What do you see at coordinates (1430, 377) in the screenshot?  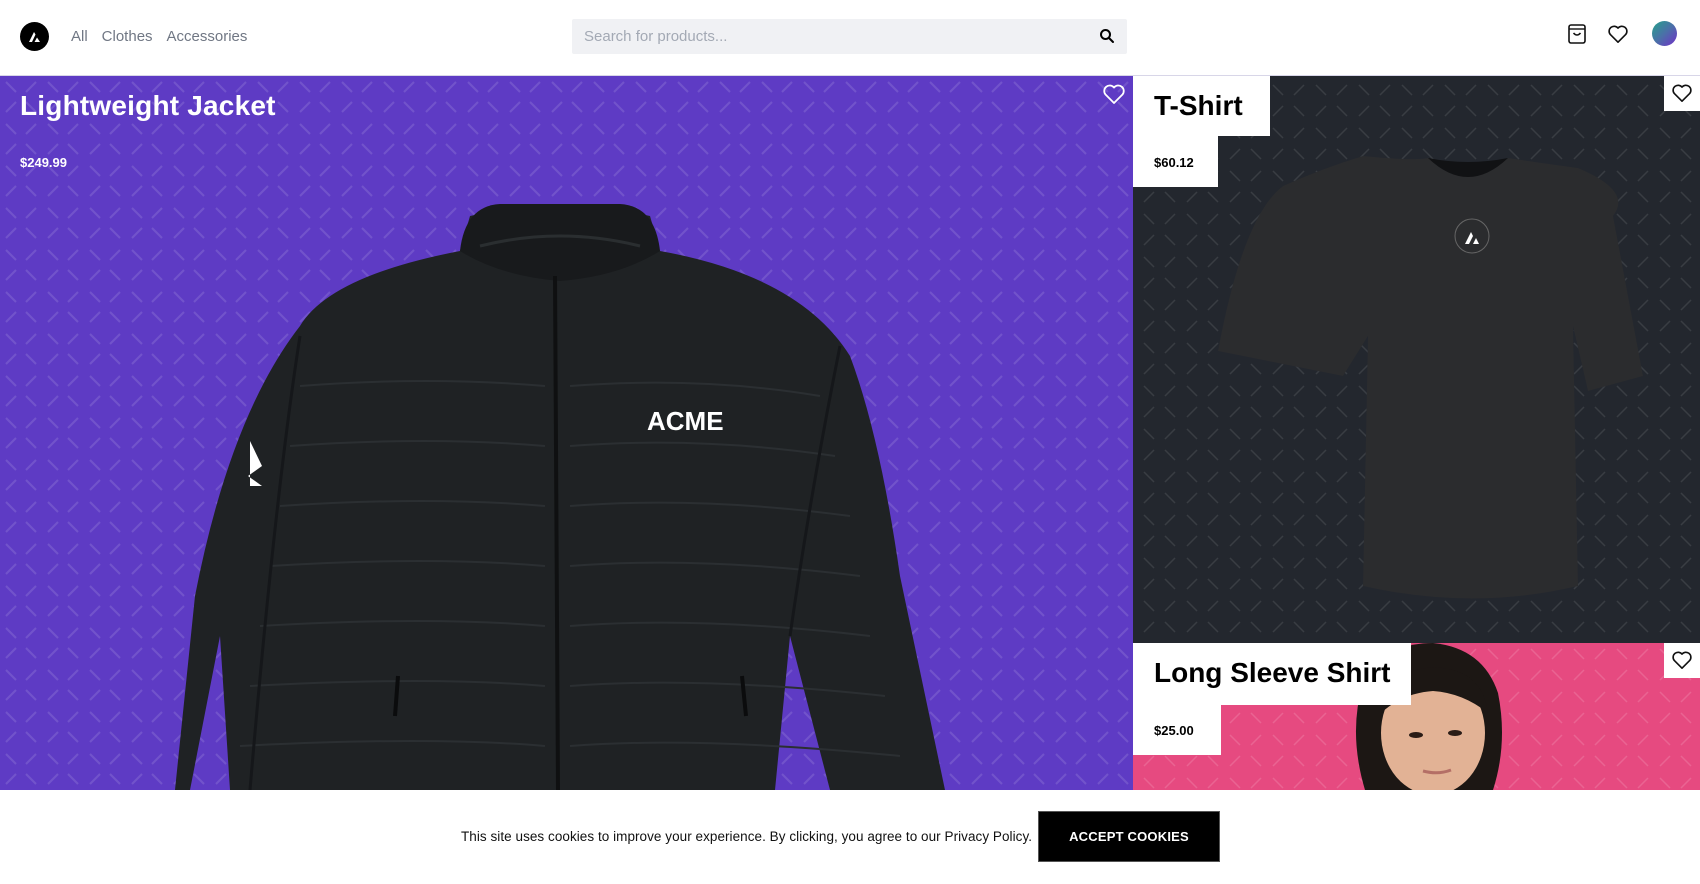 I see `t-shirt-image` at bounding box center [1430, 377].